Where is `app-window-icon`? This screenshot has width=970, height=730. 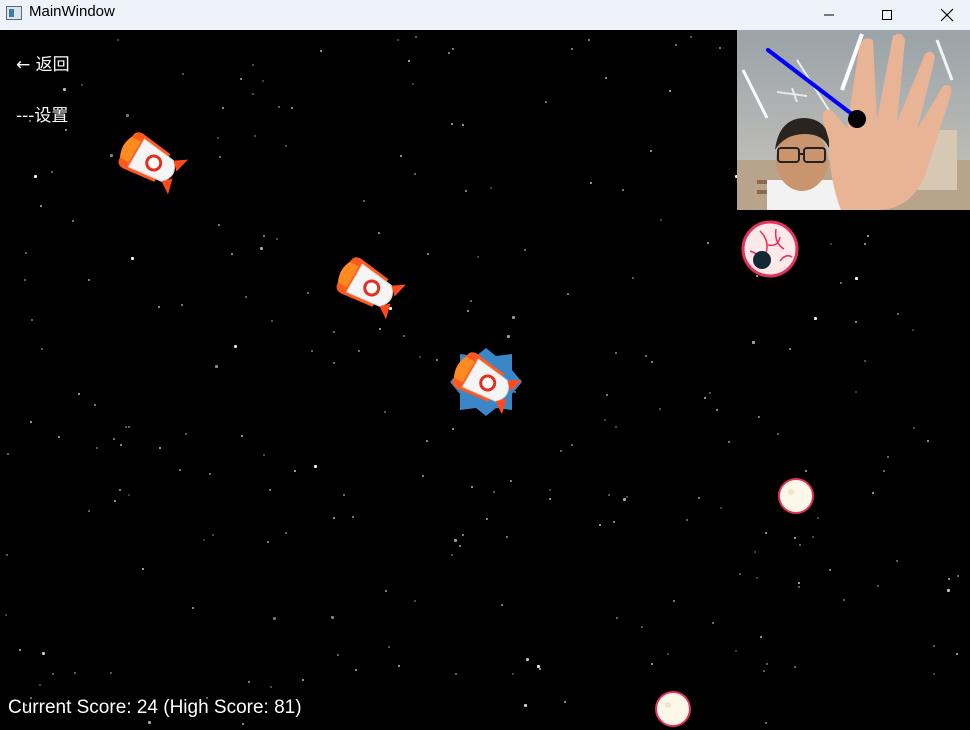
app-window-icon is located at coordinates (14, 13).